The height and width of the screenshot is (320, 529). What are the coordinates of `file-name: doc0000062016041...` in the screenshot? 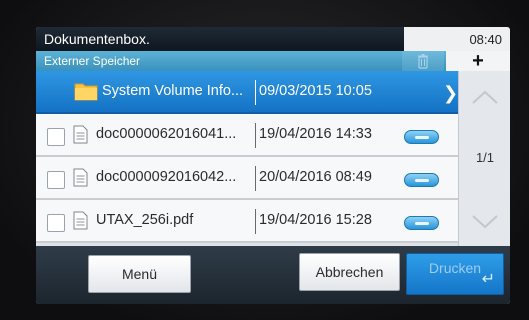 It's located at (166, 134).